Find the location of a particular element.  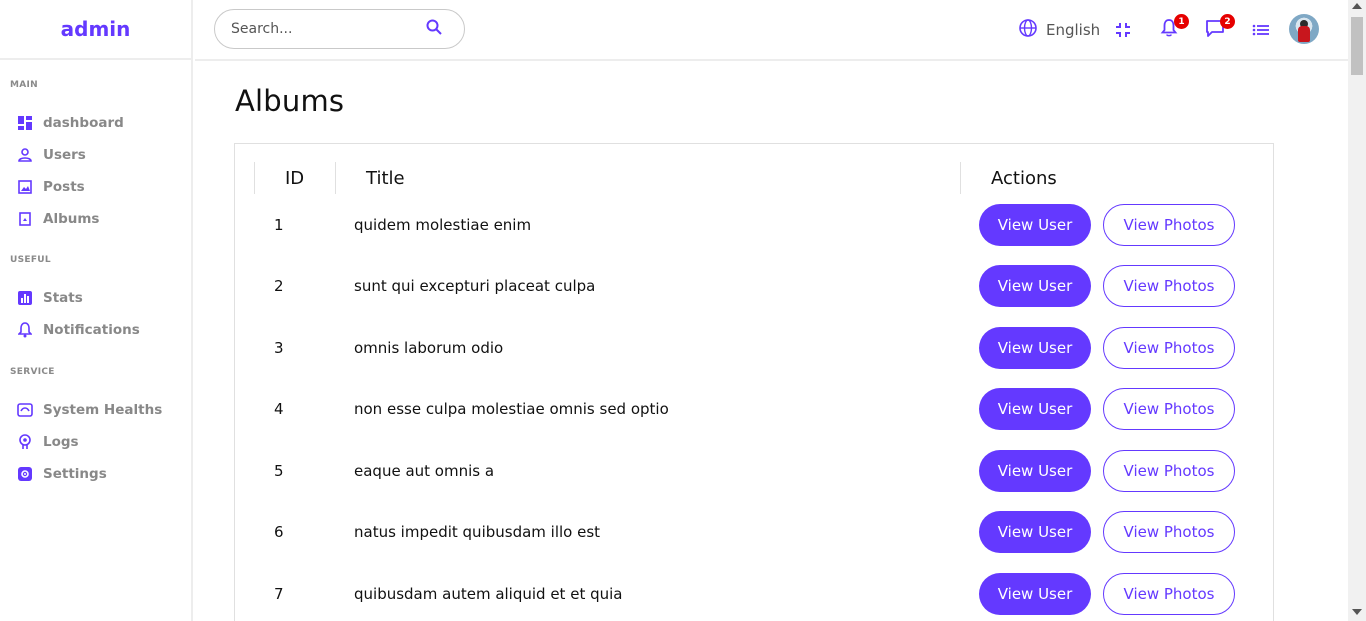

nav-service: System Healths Logs Settings is located at coordinates (95, 442).